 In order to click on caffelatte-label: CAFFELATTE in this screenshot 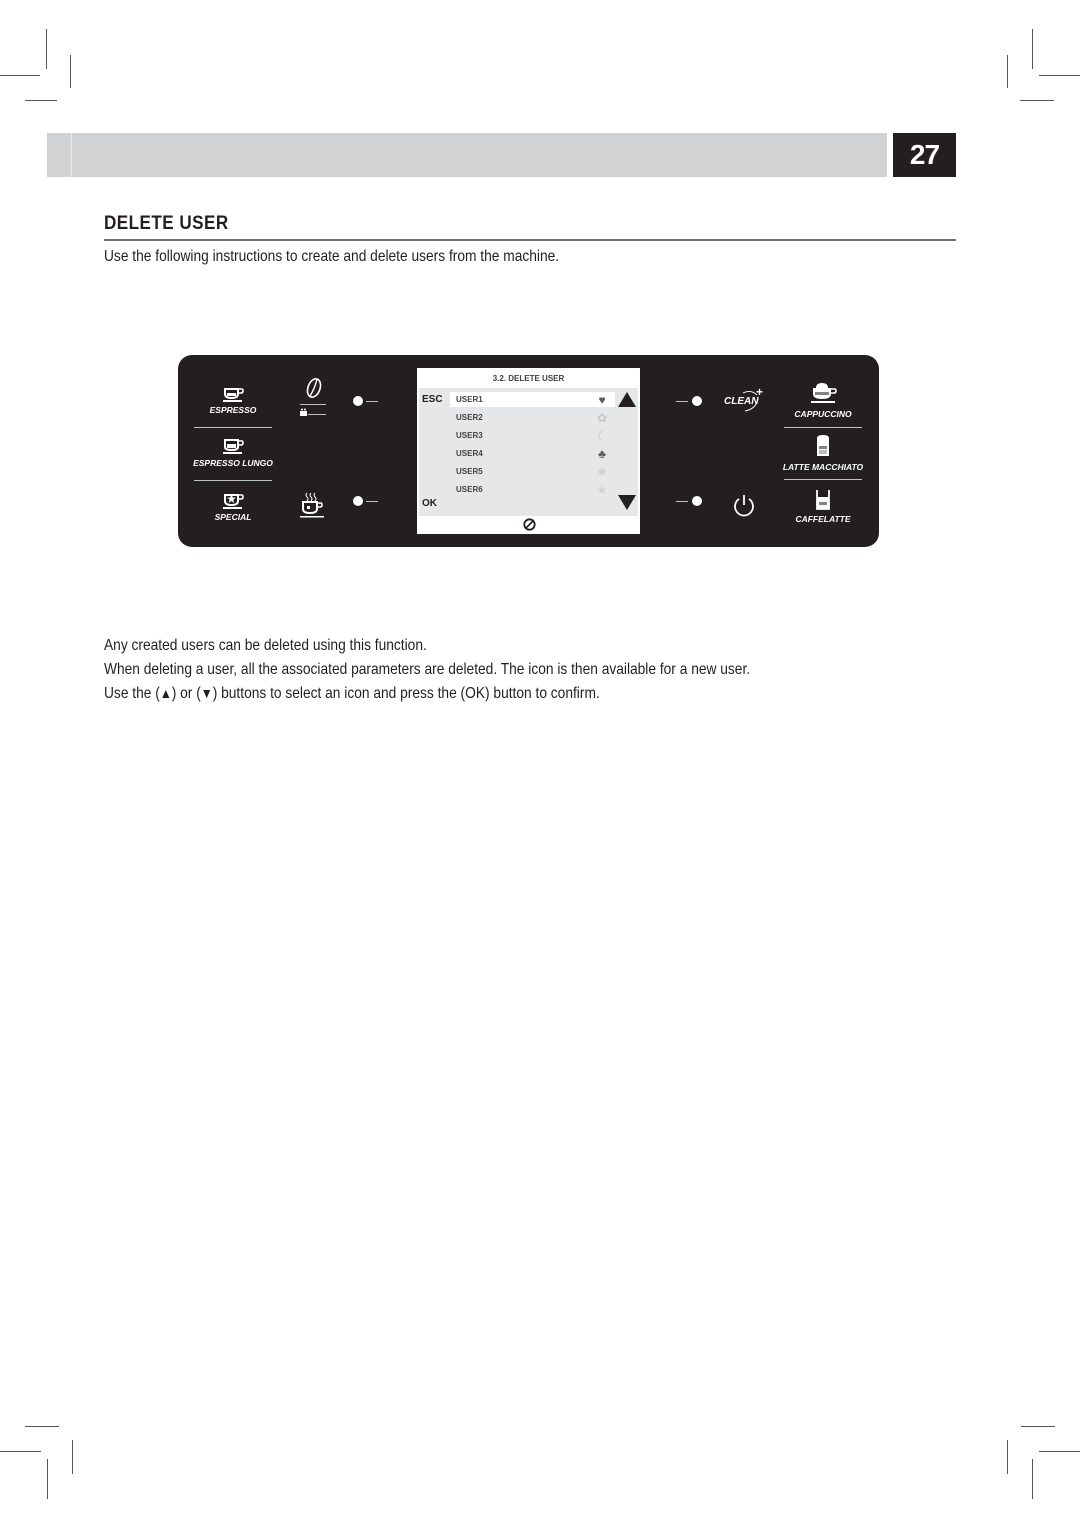, I will do `click(823, 519)`.